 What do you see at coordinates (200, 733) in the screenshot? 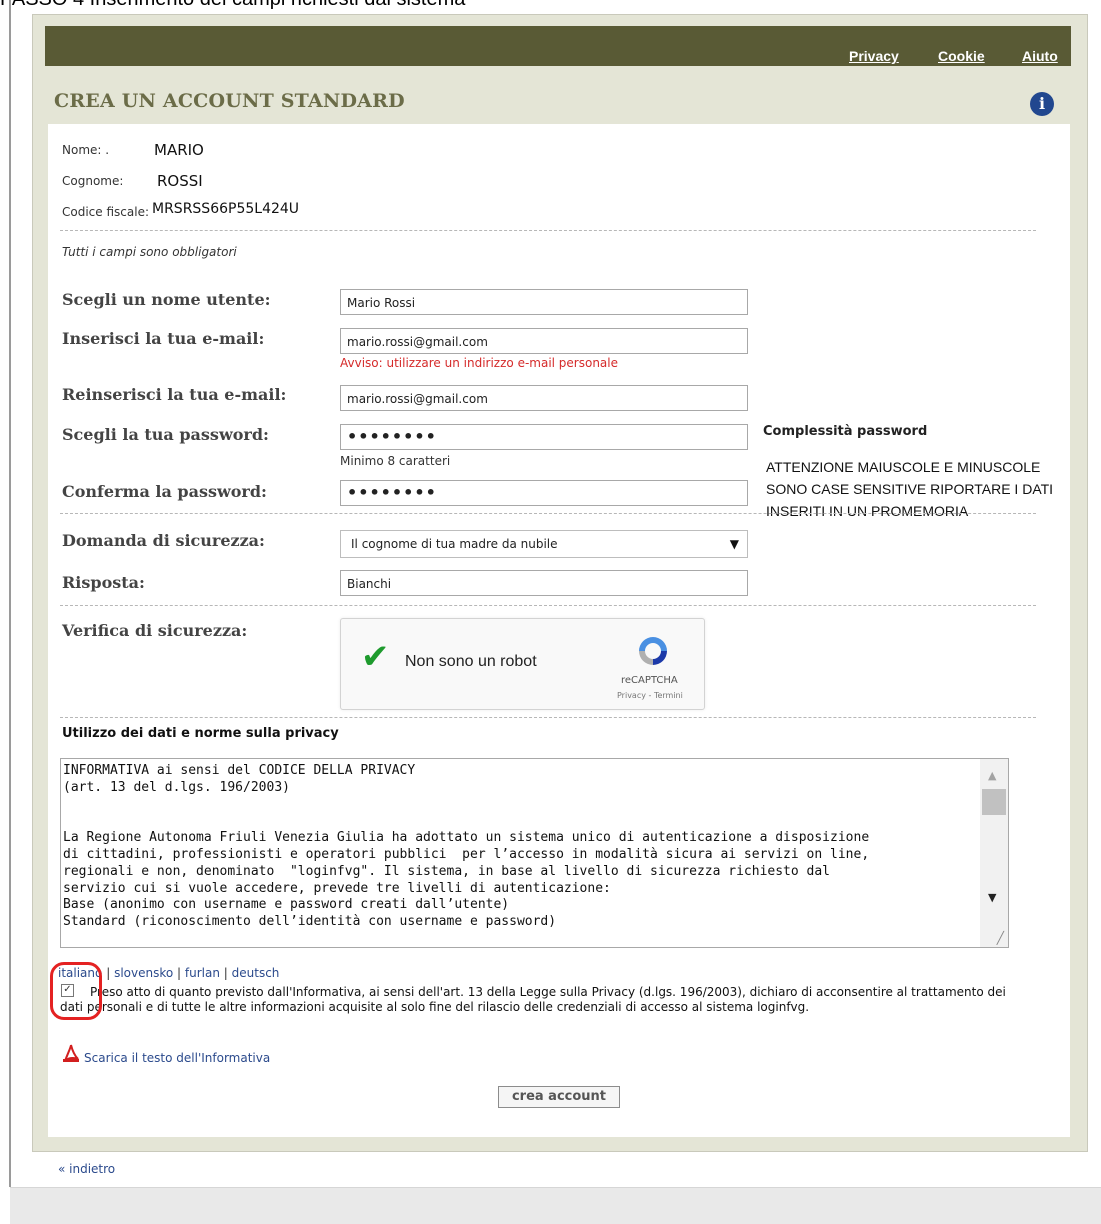
I see `privacy-section-title: Utilizzo dei dati e norme sulla privacy` at bounding box center [200, 733].